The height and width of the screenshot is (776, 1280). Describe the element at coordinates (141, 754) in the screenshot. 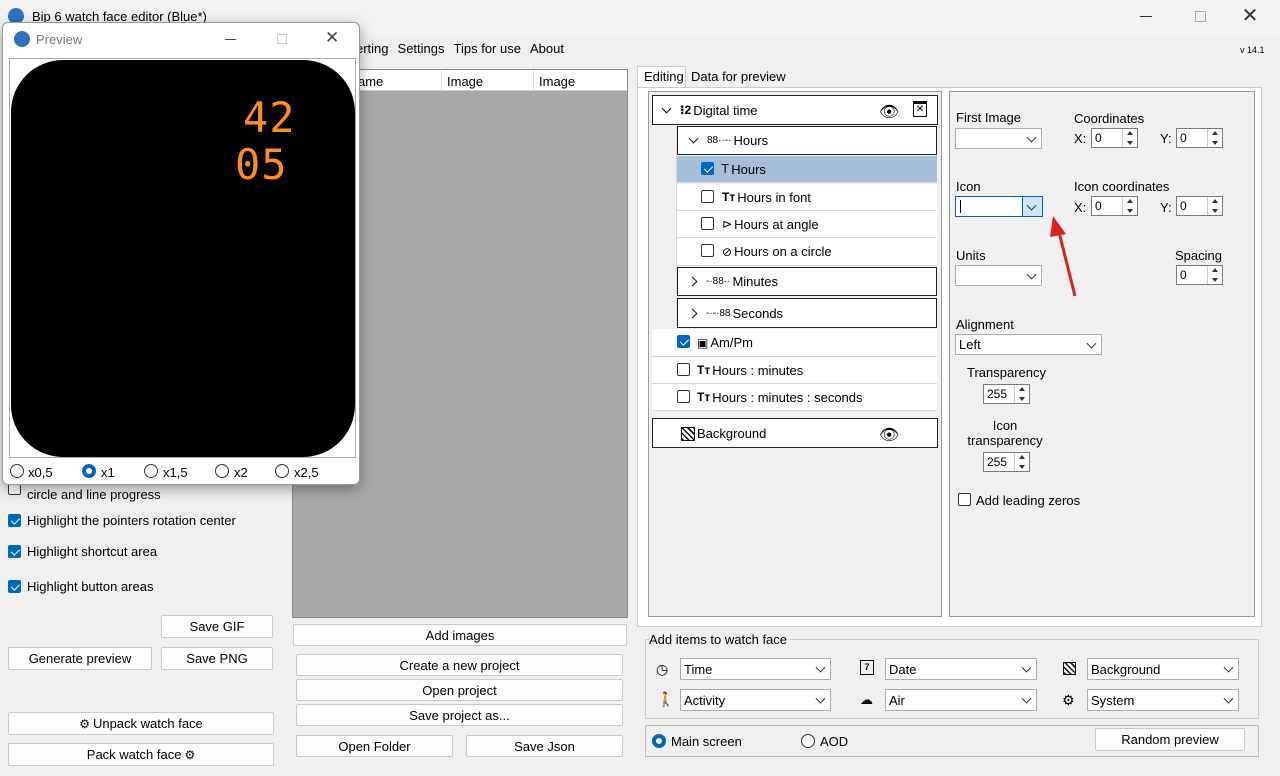

I see `pack-watch-face-button: Pack watch face ⚙` at that location.